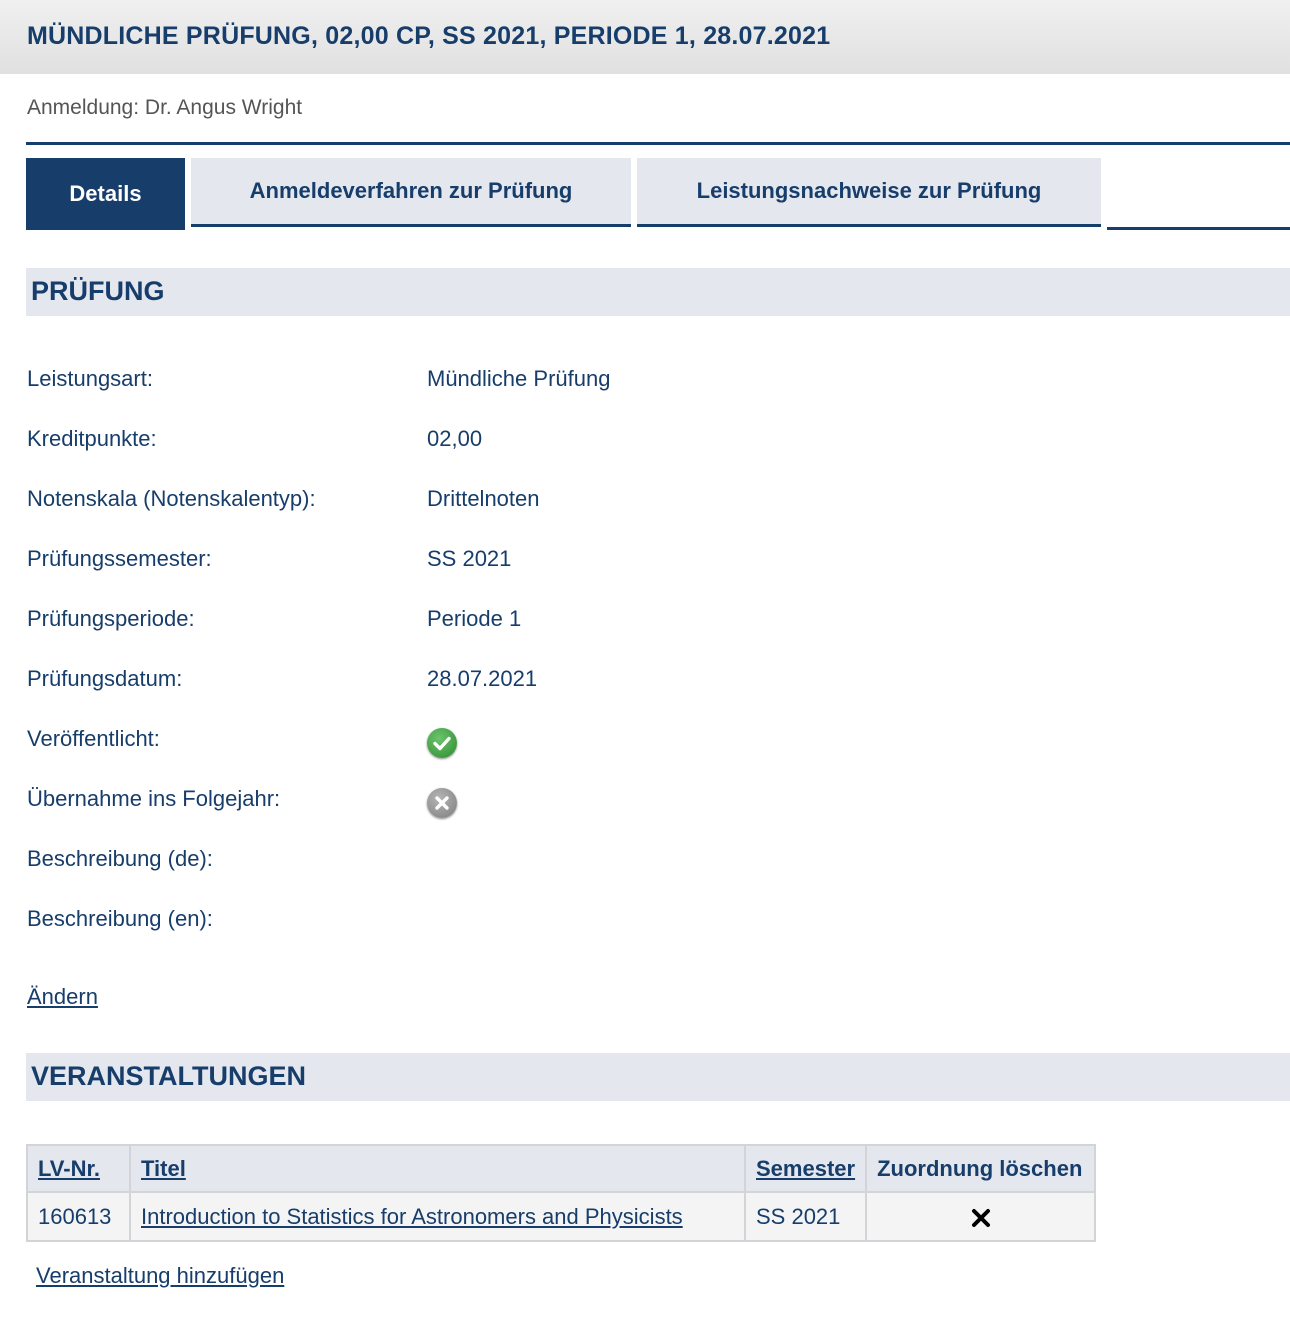 Image resolution: width=1290 pixels, height=1336 pixels. I want to click on field-value-exam-period: Periode 1, so click(474, 618).